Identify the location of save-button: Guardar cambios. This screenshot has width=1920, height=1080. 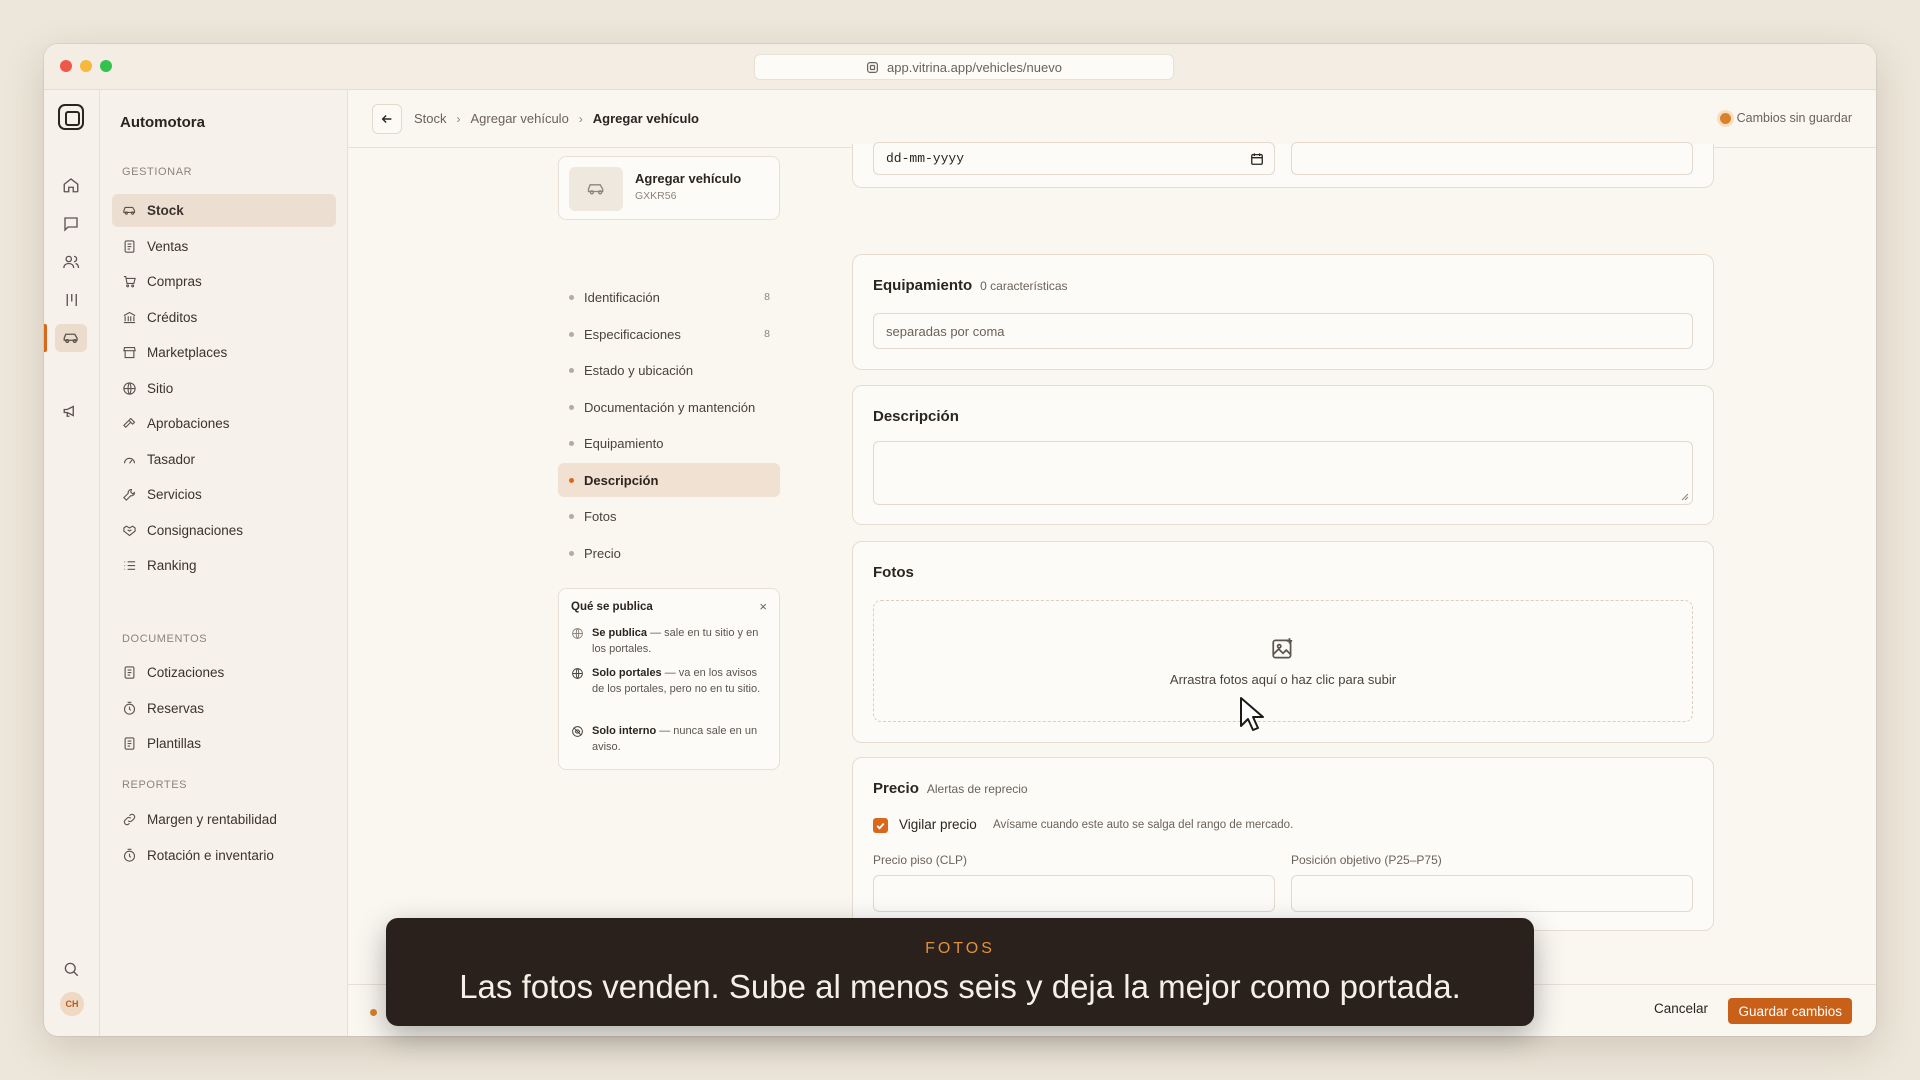
(1790, 1011).